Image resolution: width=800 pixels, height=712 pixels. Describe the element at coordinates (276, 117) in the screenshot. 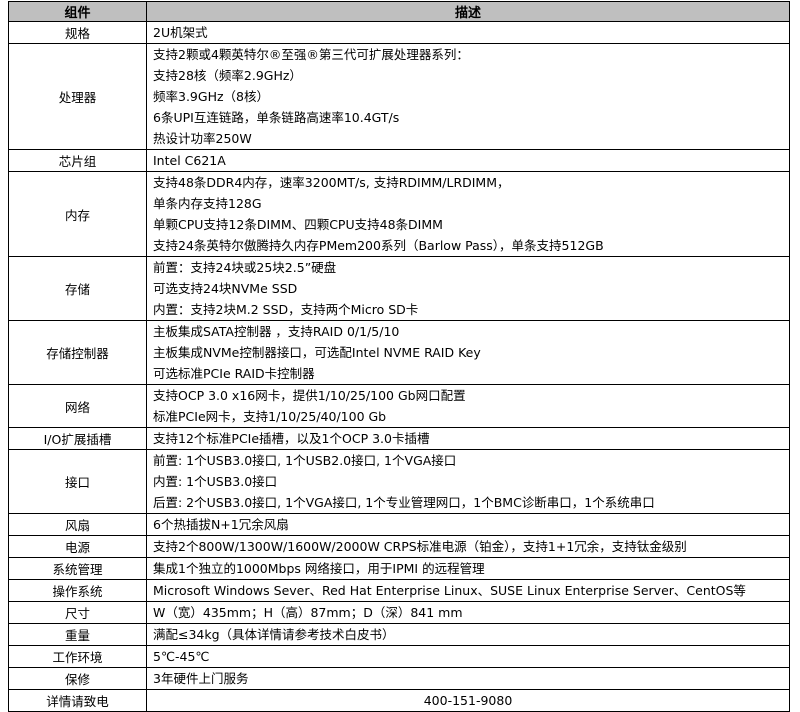

I see `description-line: 6条UPI互连链路，单条链路高速率10.4GT/s` at that location.